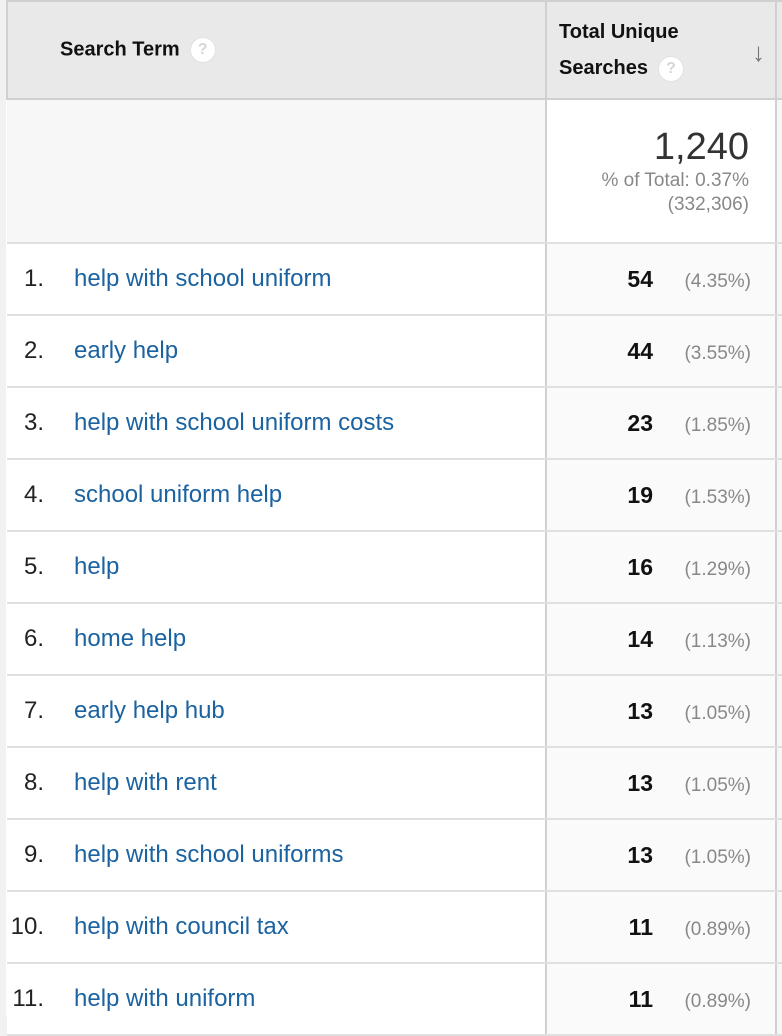  What do you see at coordinates (778, 50) in the screenshot?
I see `column-header-extra` at bounding box center [778, 50].